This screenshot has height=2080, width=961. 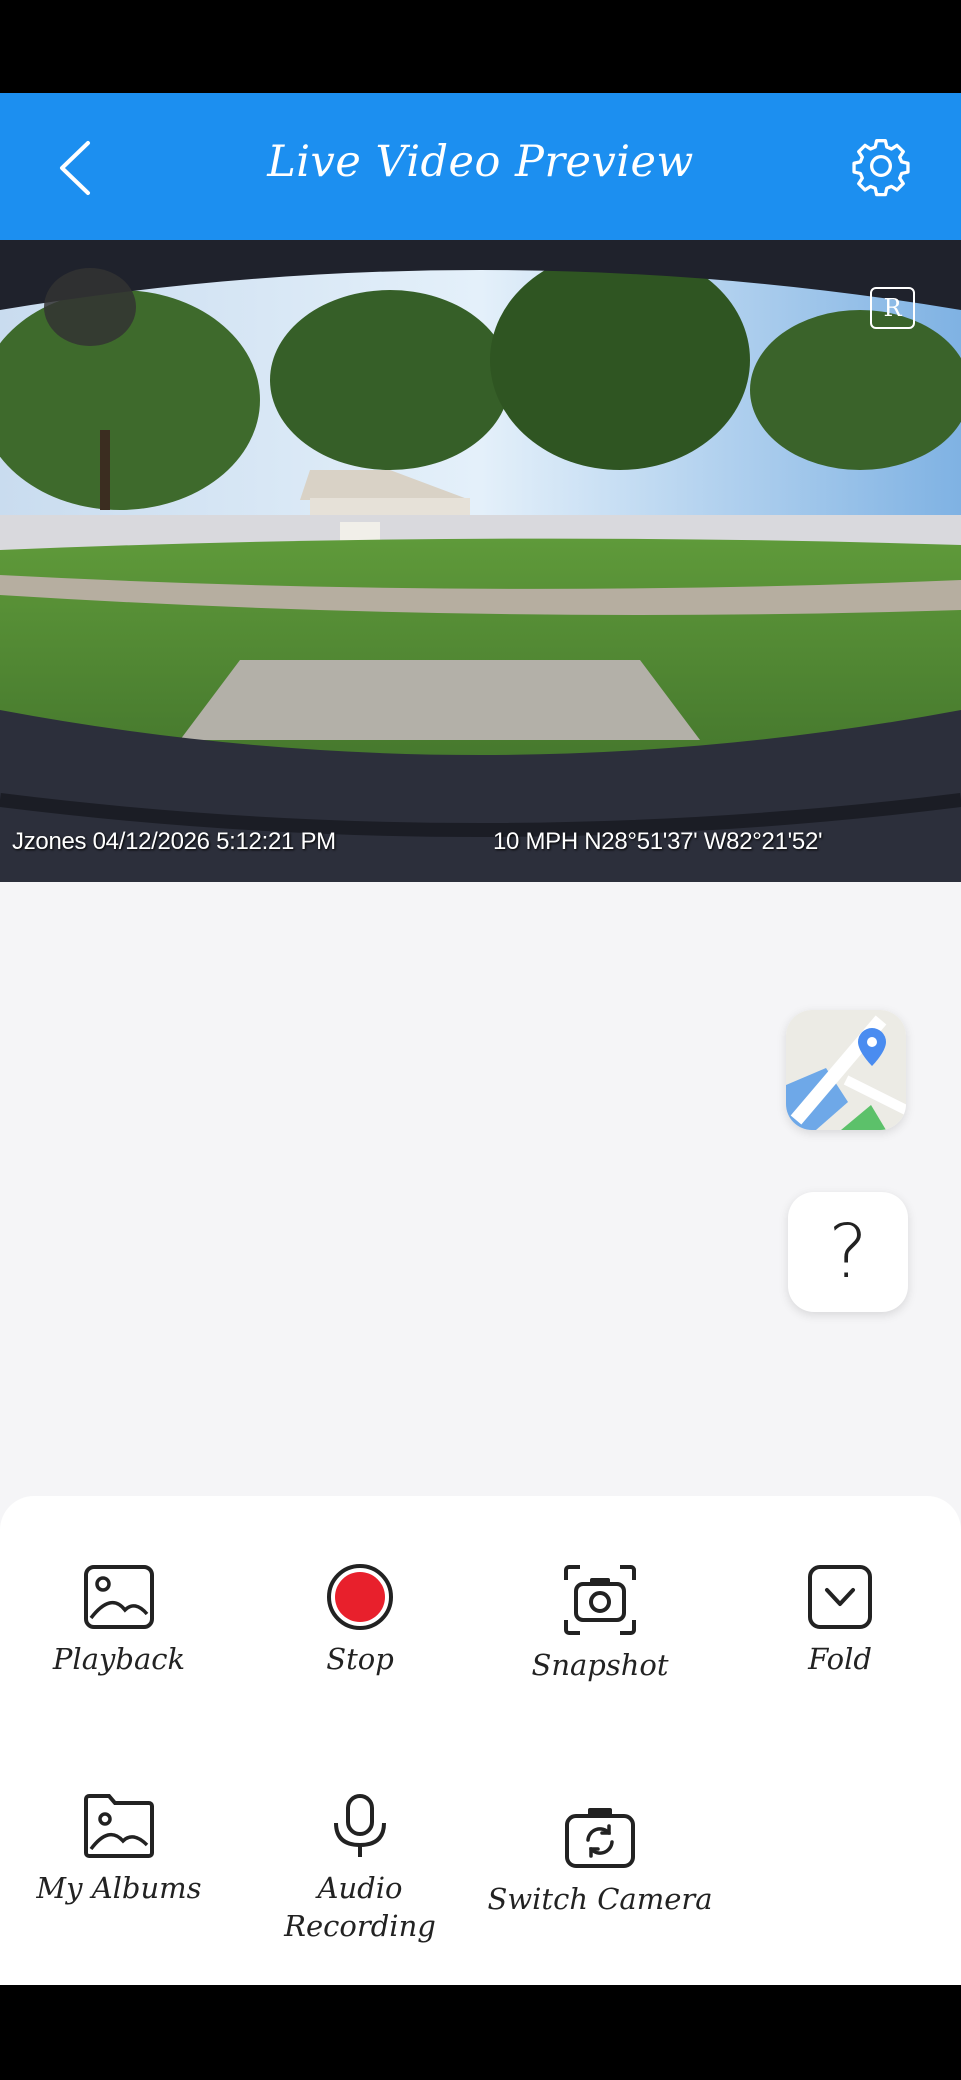 What do you see at coordinates (360, 1869) in the screenshot?
I see `audio-recording-button: Audio Recording` at bounding box center [360, 1869].